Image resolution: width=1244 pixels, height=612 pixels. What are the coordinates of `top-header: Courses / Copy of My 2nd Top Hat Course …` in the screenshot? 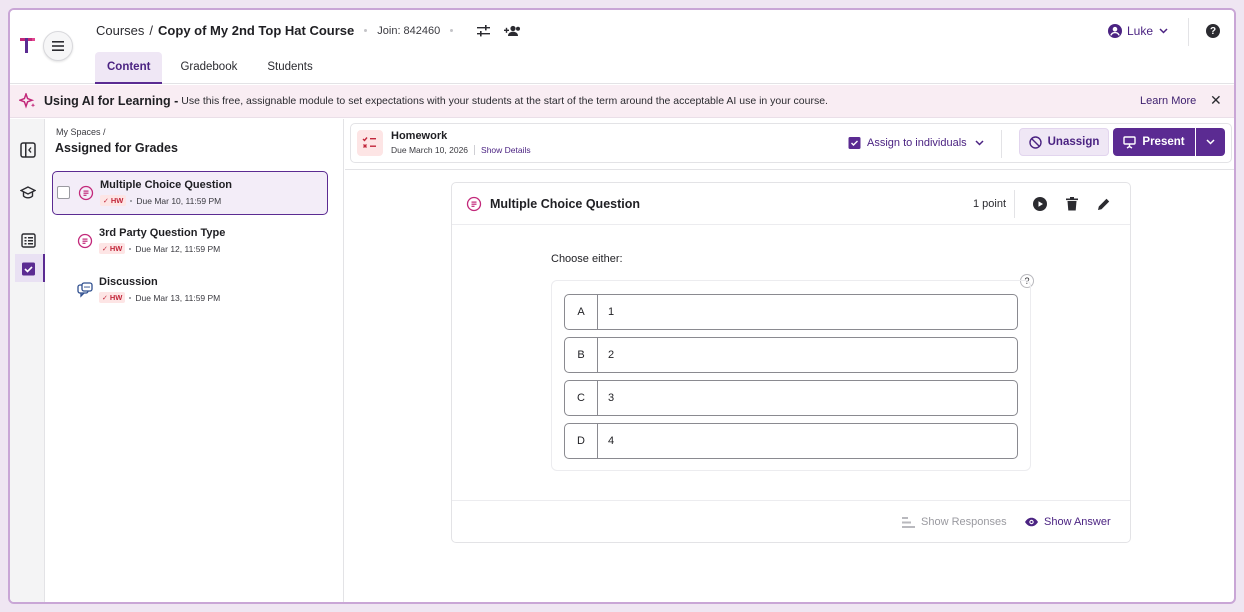 It's located at (622, 47).